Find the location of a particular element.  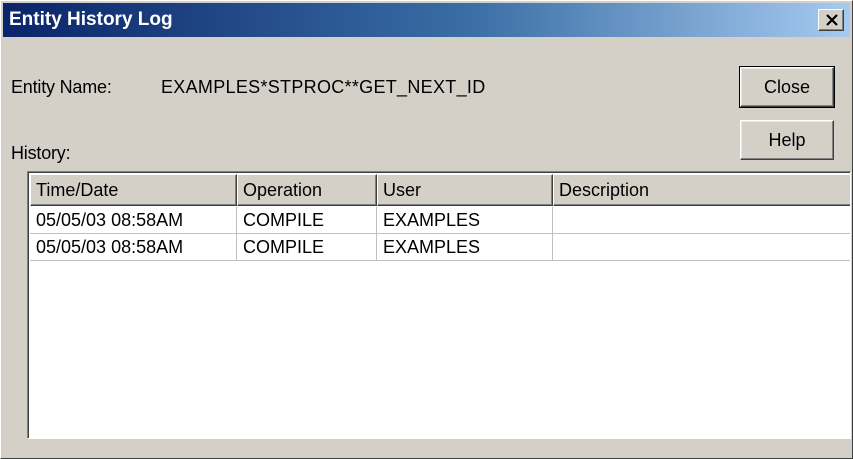

window-title: Entity History Log is located at coordinates (91, 19).